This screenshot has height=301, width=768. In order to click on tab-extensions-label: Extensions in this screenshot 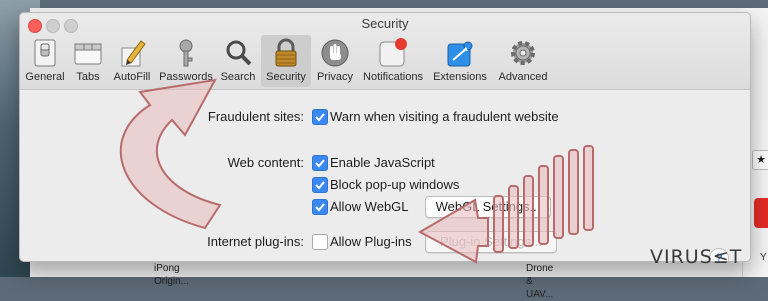, I will do `click(460, 77)`.